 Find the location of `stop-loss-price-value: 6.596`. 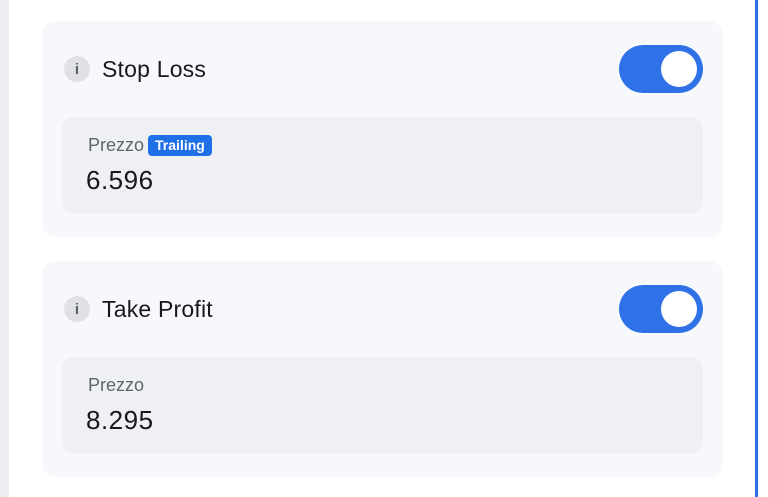

stop-loss-price-value: 6.596 is located at coordinates (120, 180).